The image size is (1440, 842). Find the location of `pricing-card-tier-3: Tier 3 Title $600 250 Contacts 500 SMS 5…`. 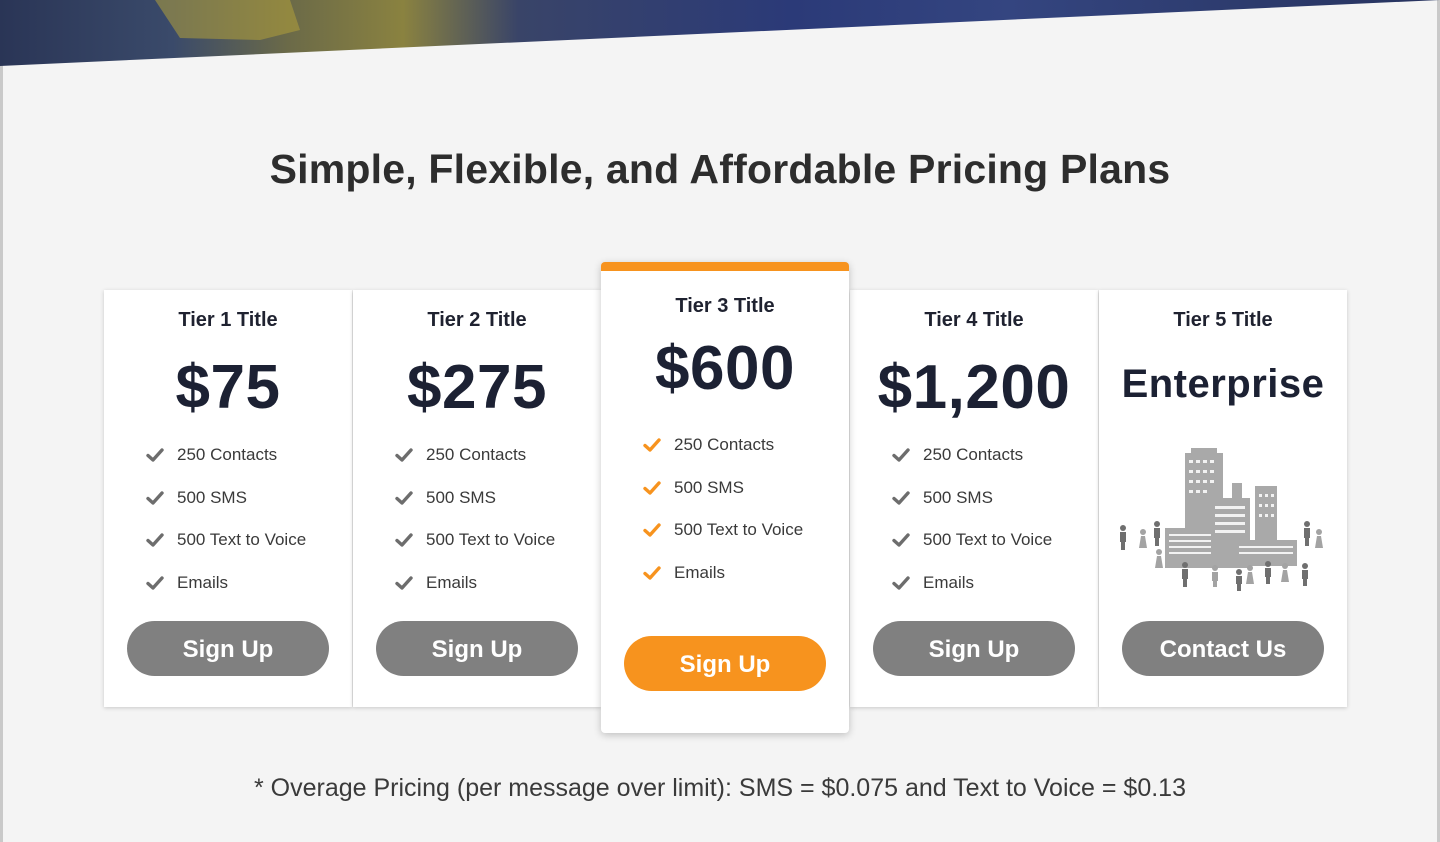

pricing-card-tier-3: Tier 3 Title $600 250 Contacts 500 SMS 5… is located at coordinates (725, 497).